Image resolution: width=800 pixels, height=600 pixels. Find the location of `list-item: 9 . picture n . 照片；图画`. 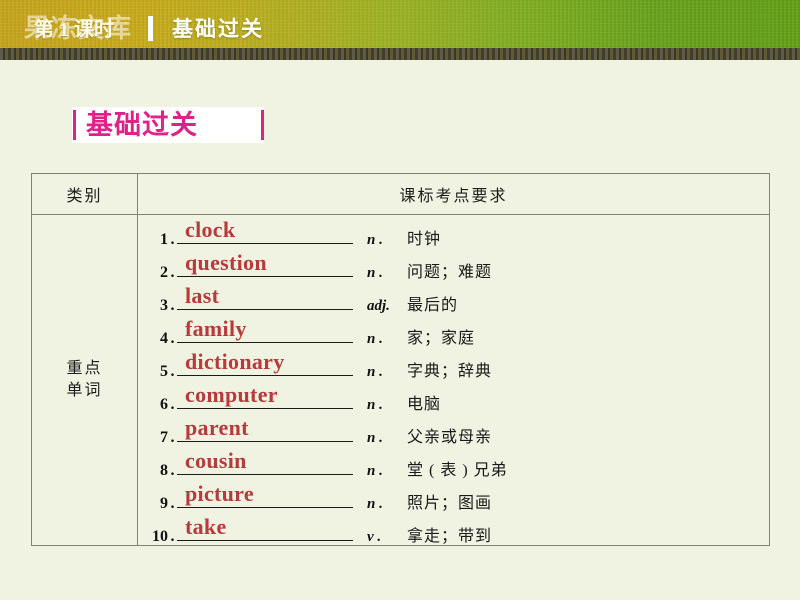

list-item: 9 . picture n . 照片；图画 is located at coordinates (453, 496).